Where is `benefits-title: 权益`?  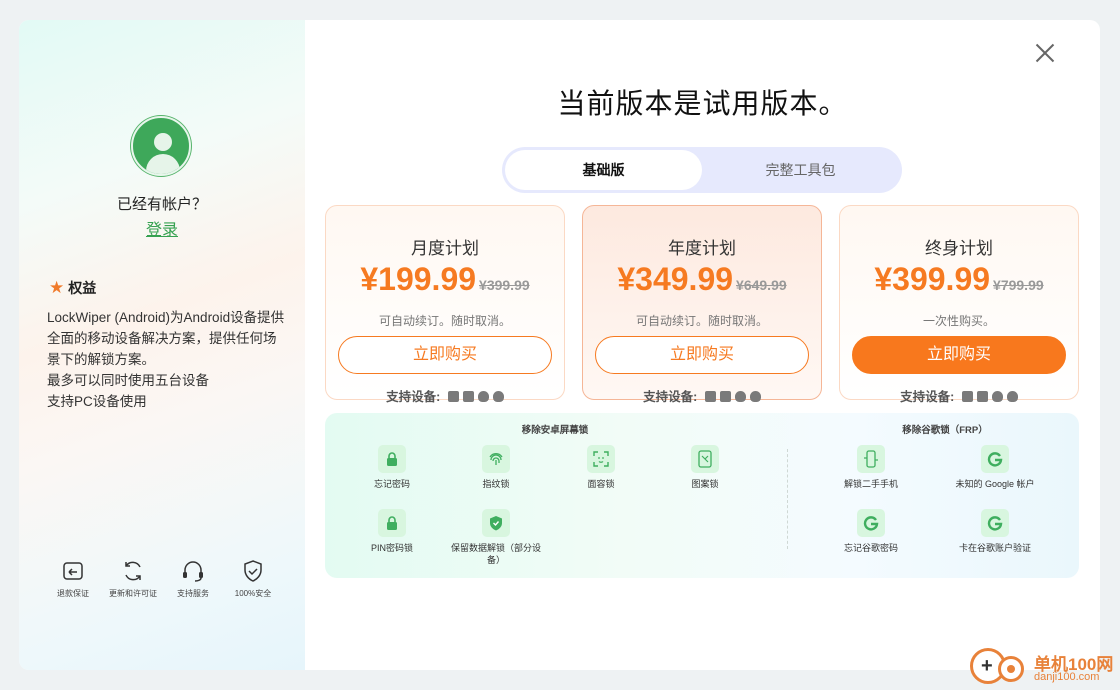
benefits-title: 权益 is located at coordinates (82, 288).